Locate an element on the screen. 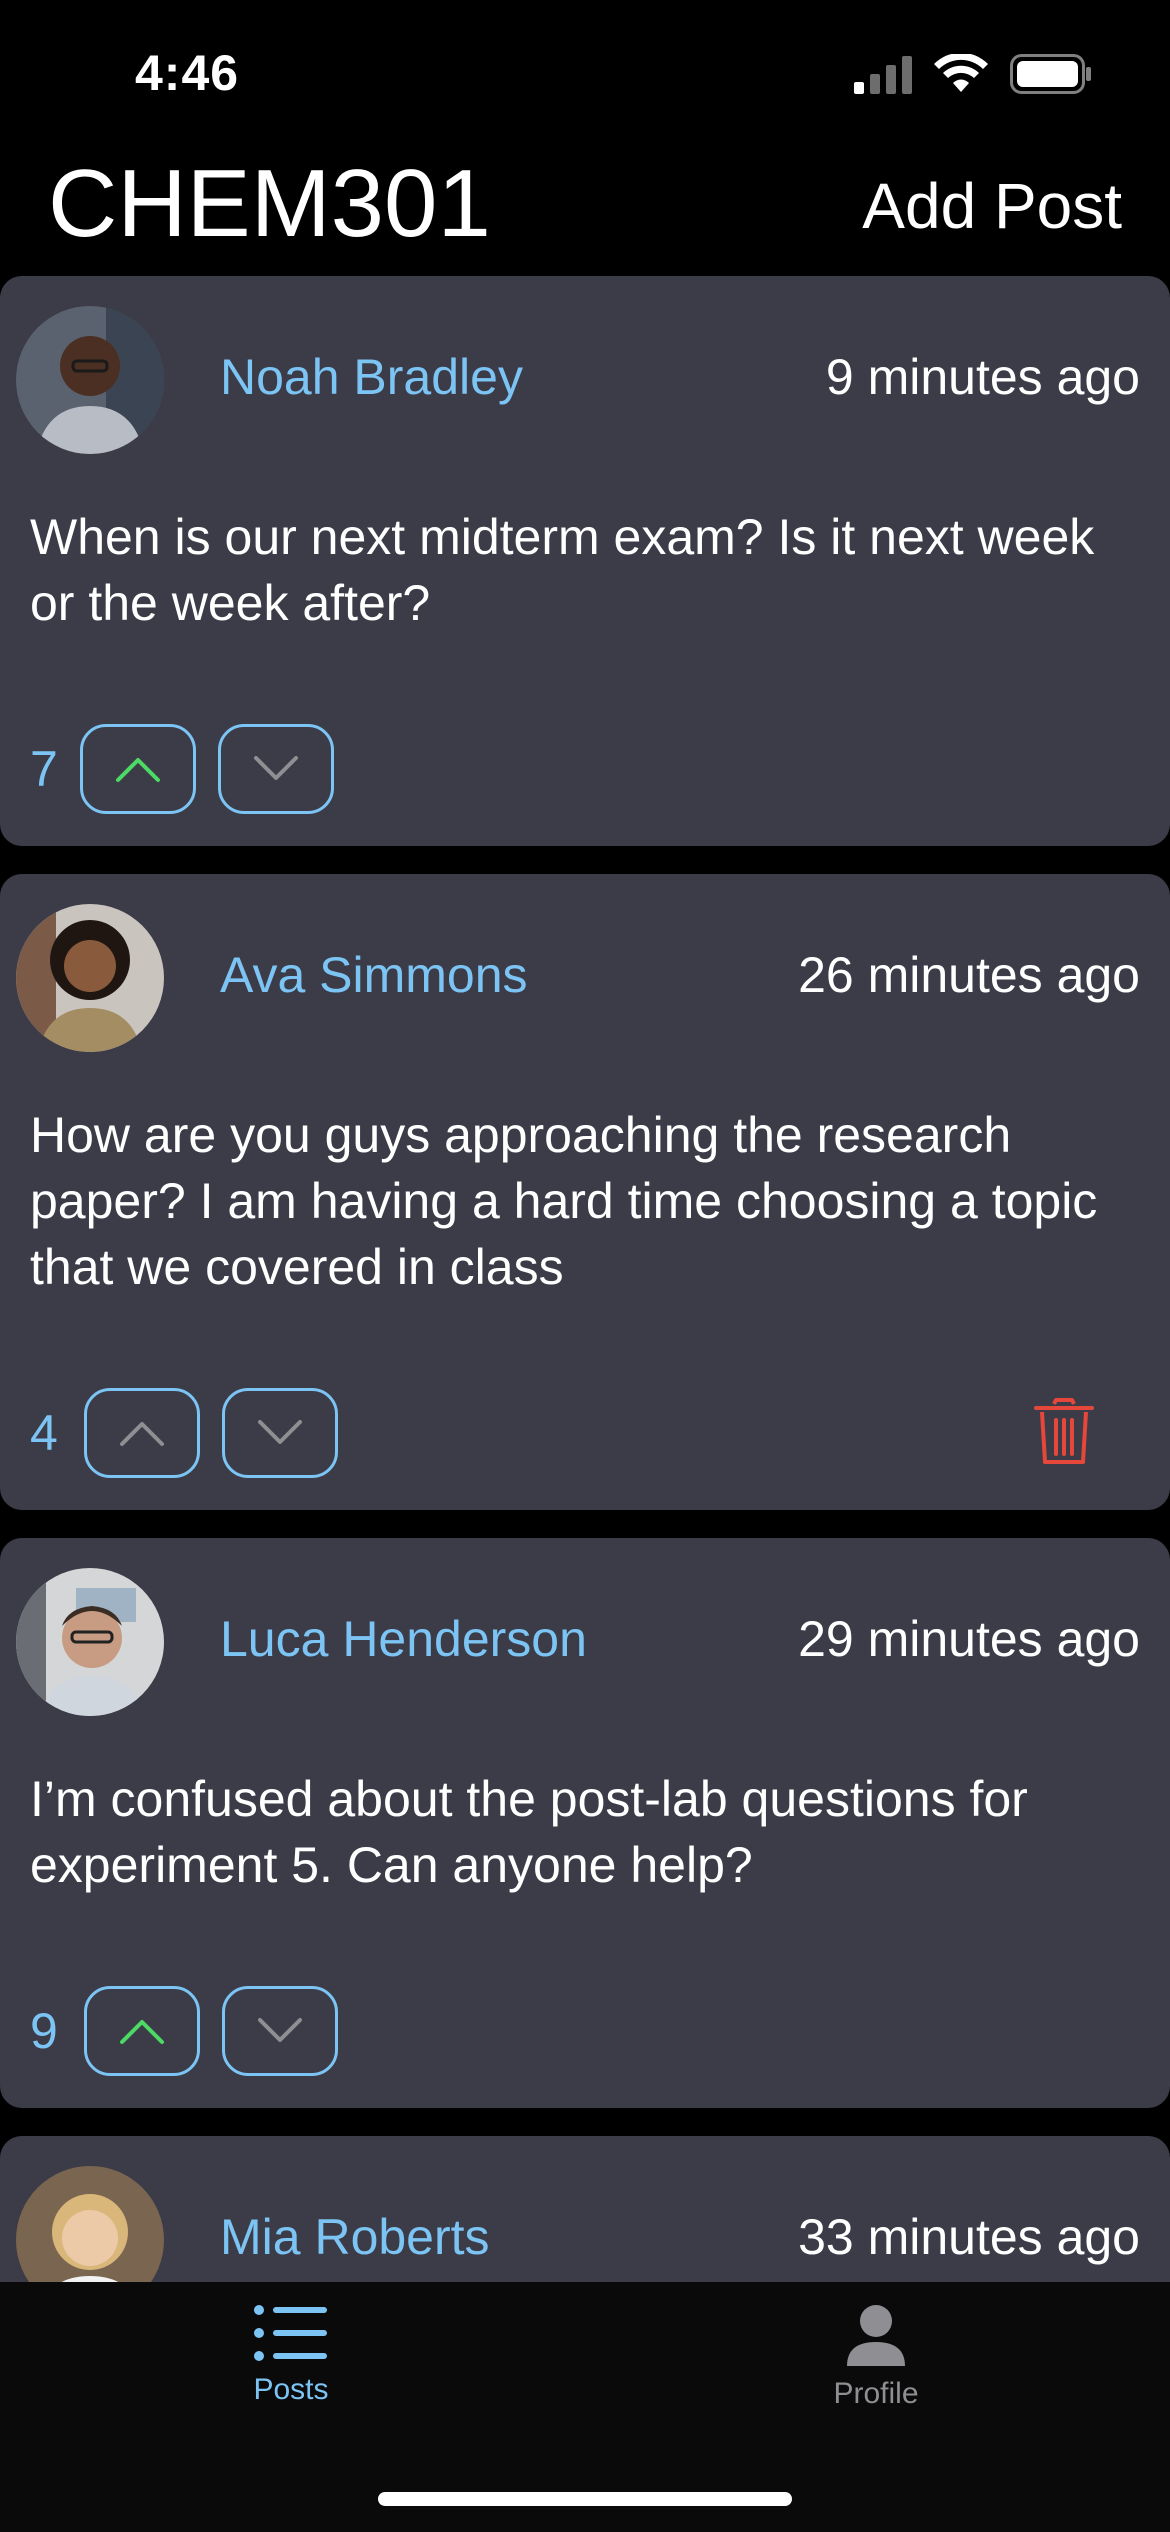 The image size is (1170, 2532). post-timestamp: 29 minutes ago is located at coordinates (969, 1639).